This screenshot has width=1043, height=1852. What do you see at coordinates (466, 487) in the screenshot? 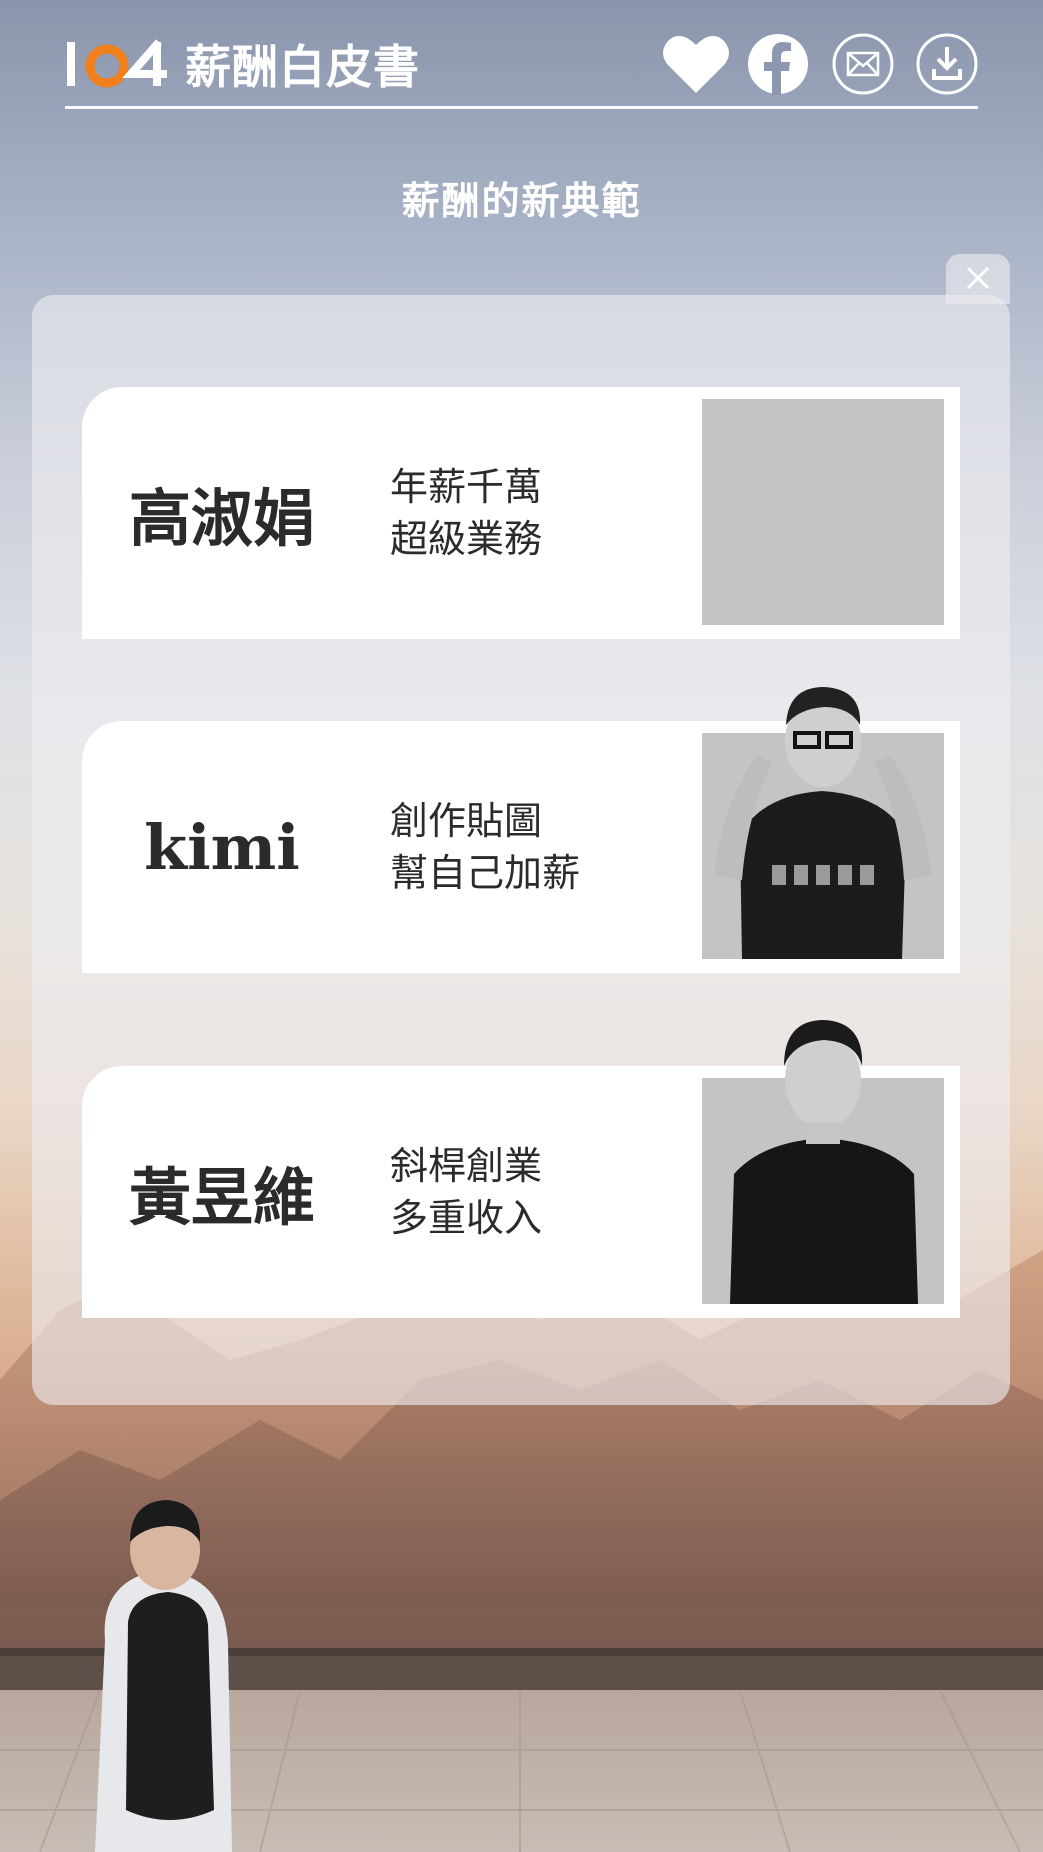
I see `card-desc-line: 年薪千萬` at bounding box center [466, 487].